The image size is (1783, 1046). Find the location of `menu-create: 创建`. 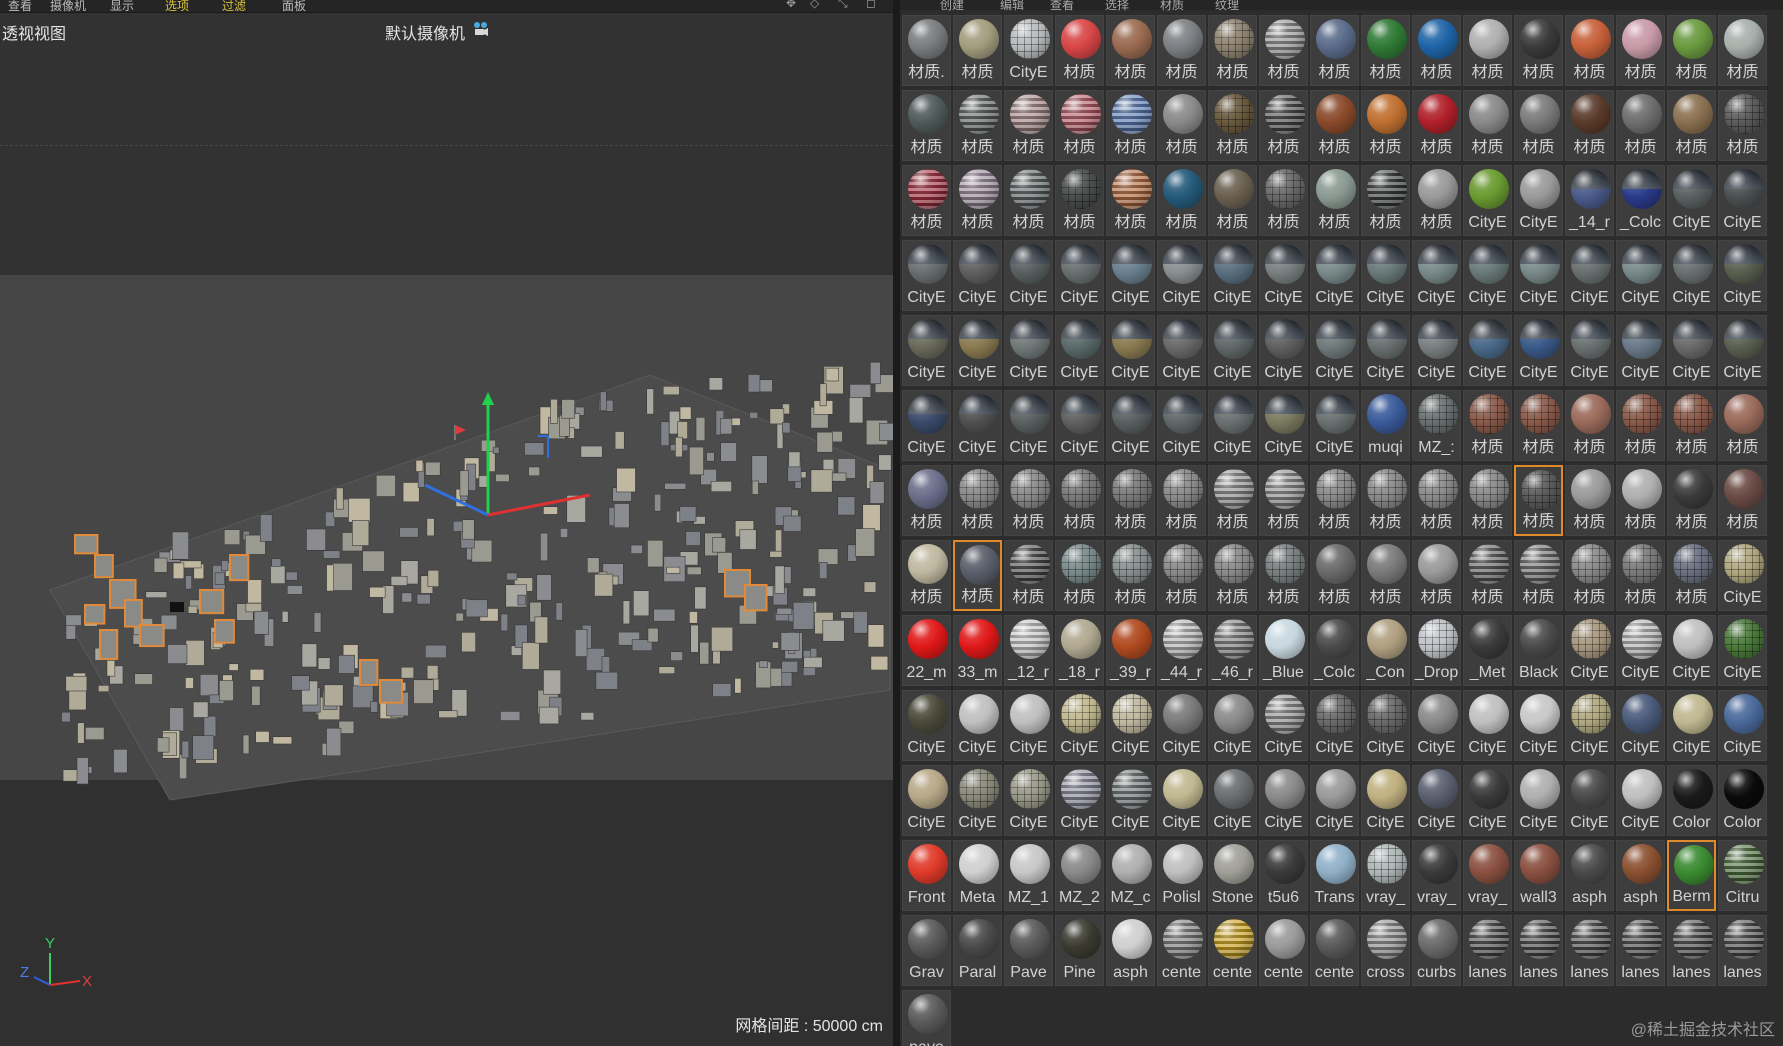

menu-create: 创建 is located at coordinates (952, 6).